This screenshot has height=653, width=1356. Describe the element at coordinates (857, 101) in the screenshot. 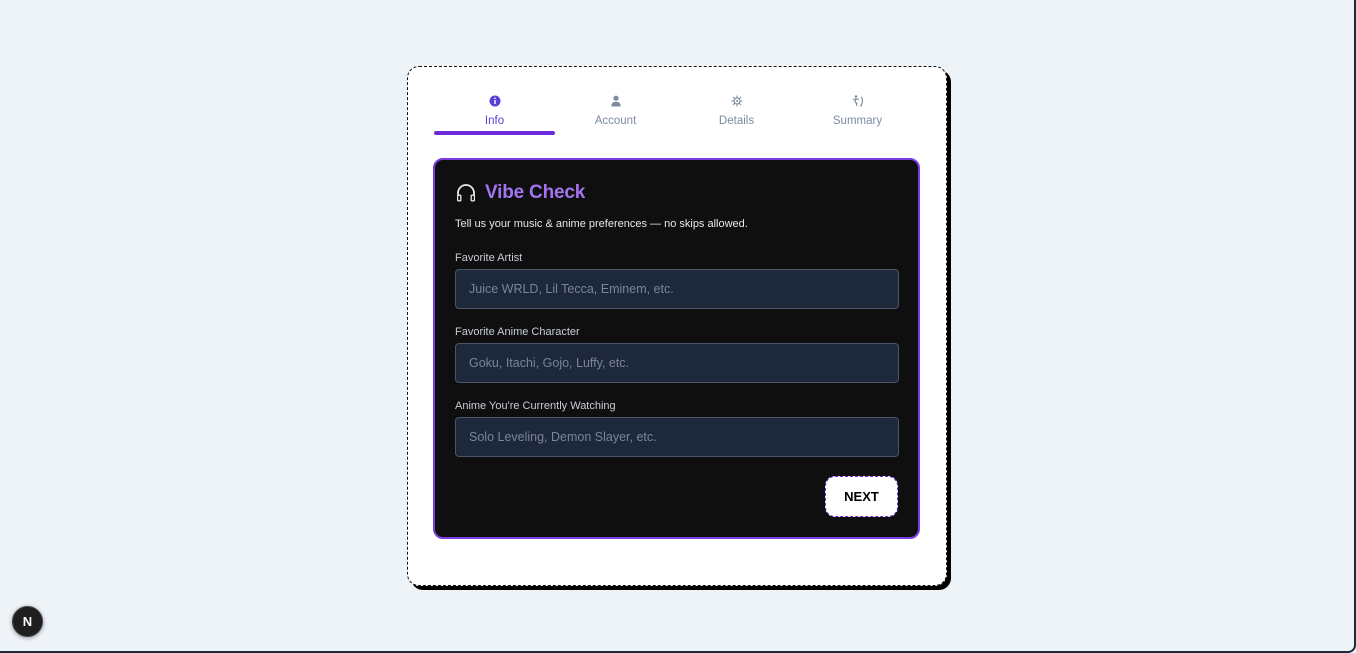

I see `skater-icon` at that location.